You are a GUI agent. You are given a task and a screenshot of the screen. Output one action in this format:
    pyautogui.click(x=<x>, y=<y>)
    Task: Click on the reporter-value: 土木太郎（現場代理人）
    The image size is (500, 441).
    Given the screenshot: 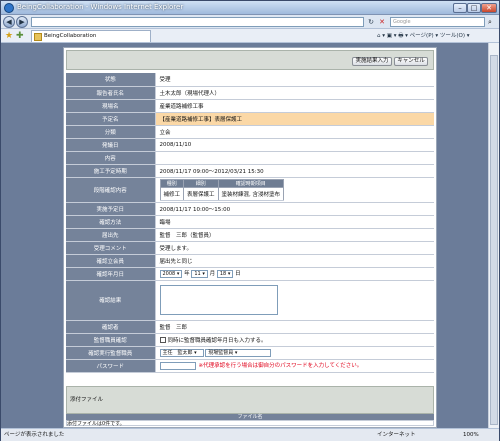 What is the action you would take?
    pyautogui.click(x=294, y=93)
    